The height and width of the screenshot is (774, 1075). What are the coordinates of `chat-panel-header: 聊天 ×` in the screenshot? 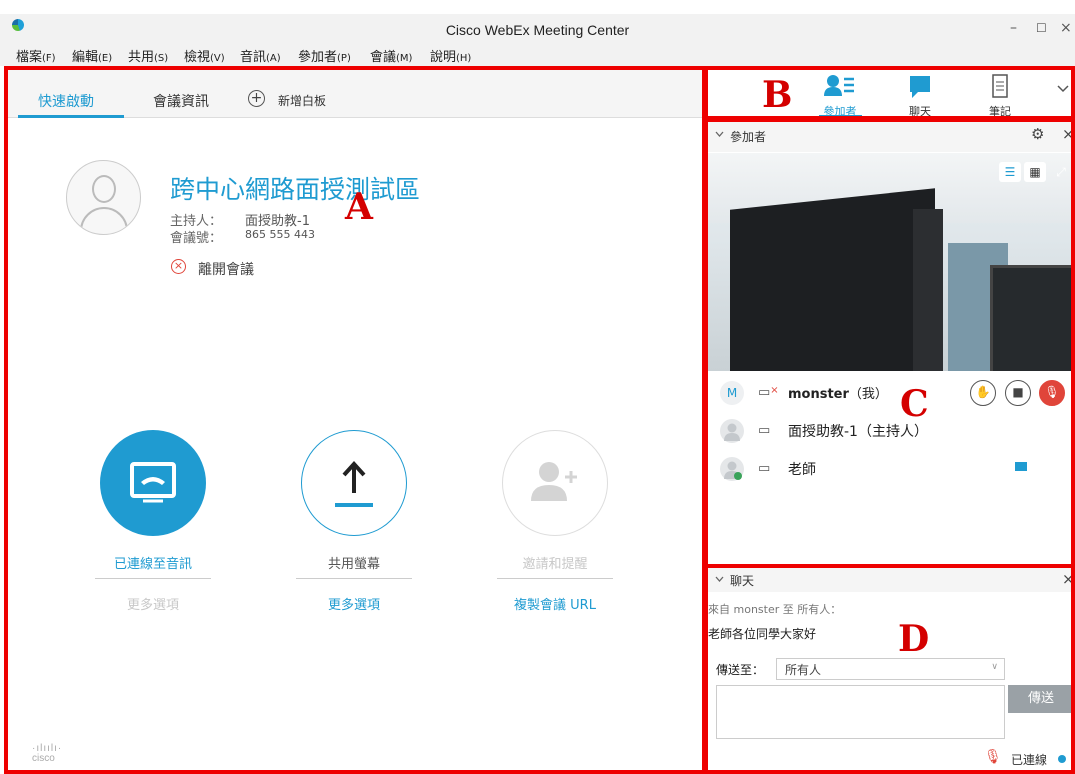 It's located at (891, 580).